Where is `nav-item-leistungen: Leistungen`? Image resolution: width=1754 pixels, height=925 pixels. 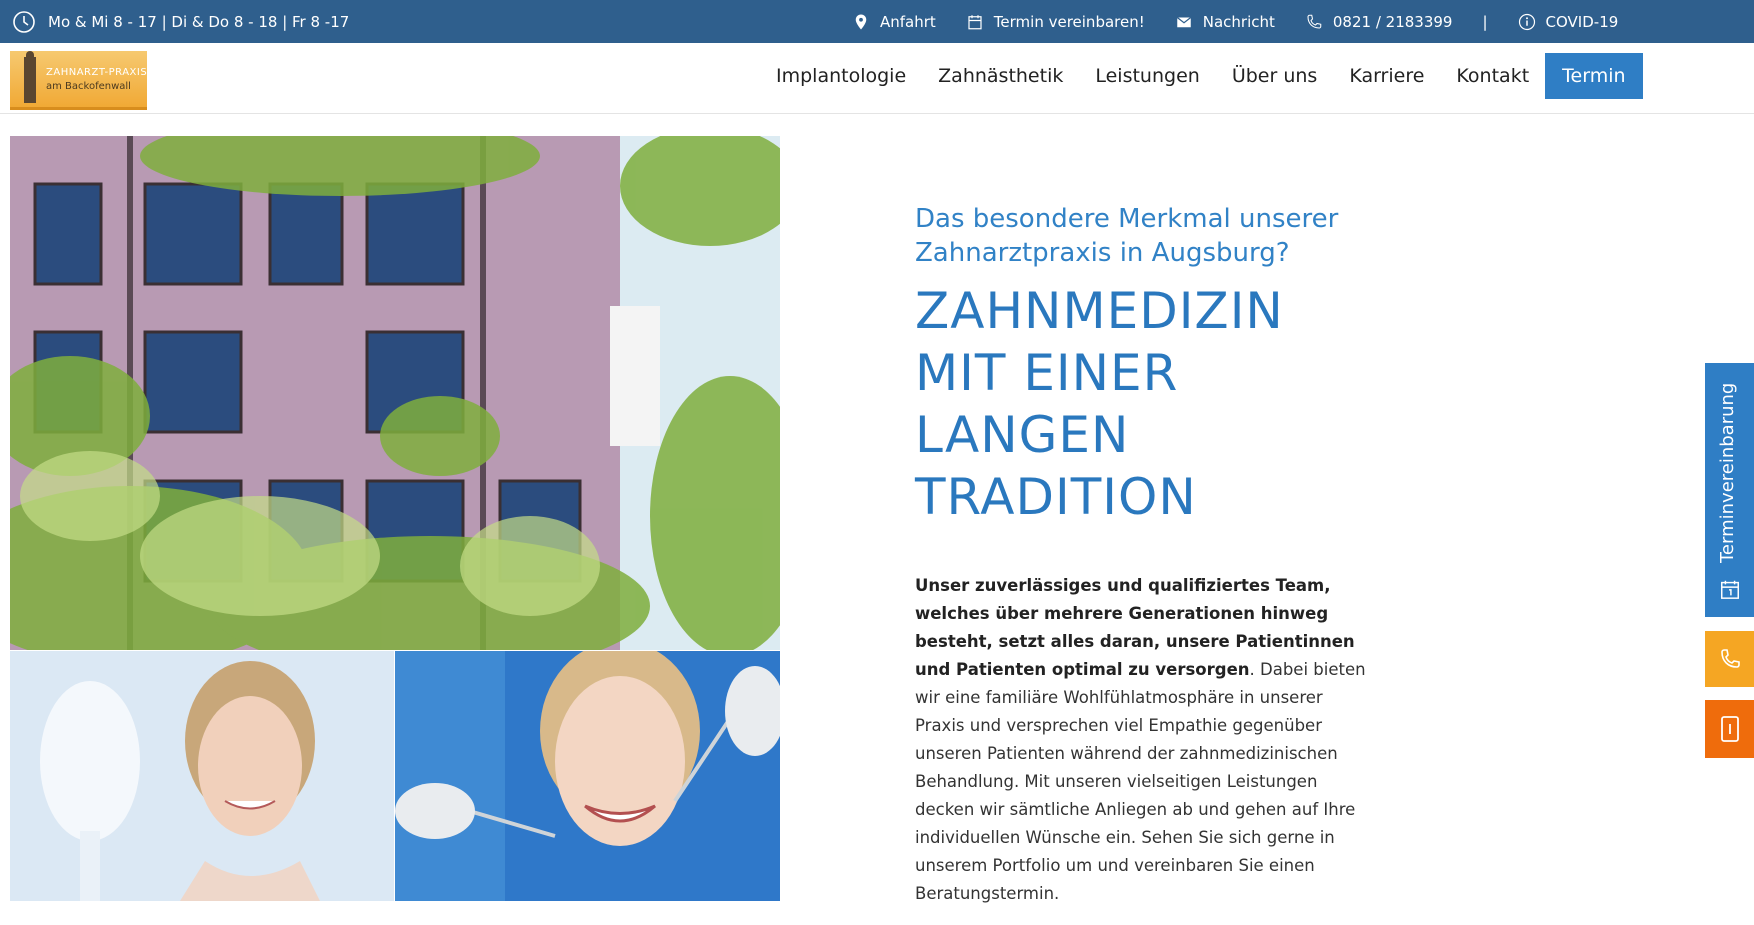 nav-item-leistungen: Leistungen is located at coordinates (1147, 76).